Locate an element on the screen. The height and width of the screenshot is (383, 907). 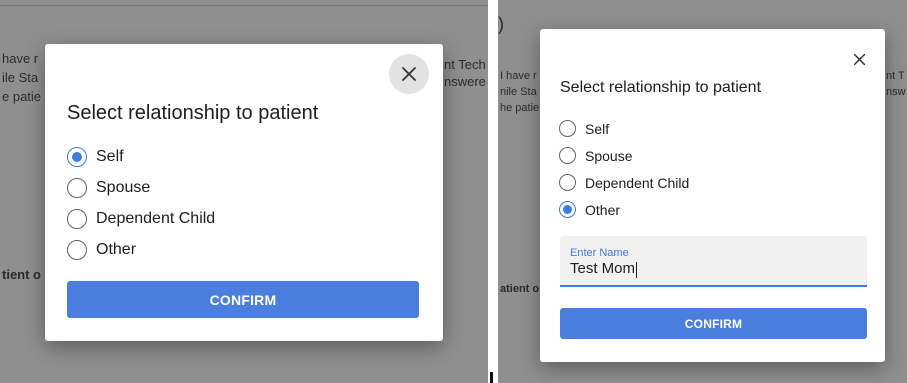
enter-name-field: Enter Name is located at coordinates (713, 261).